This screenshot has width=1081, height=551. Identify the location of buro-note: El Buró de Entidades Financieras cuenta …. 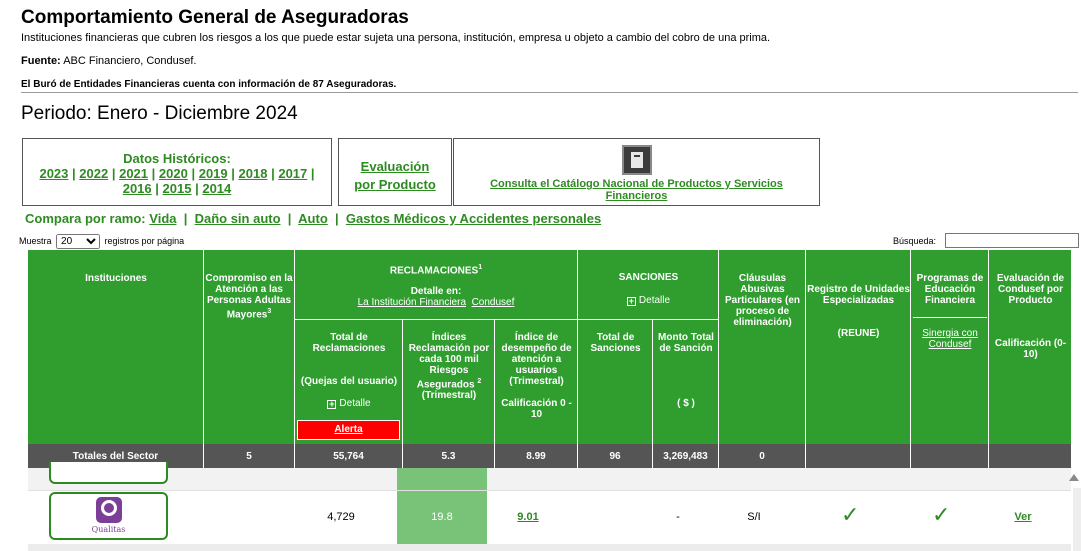
(208, 84).